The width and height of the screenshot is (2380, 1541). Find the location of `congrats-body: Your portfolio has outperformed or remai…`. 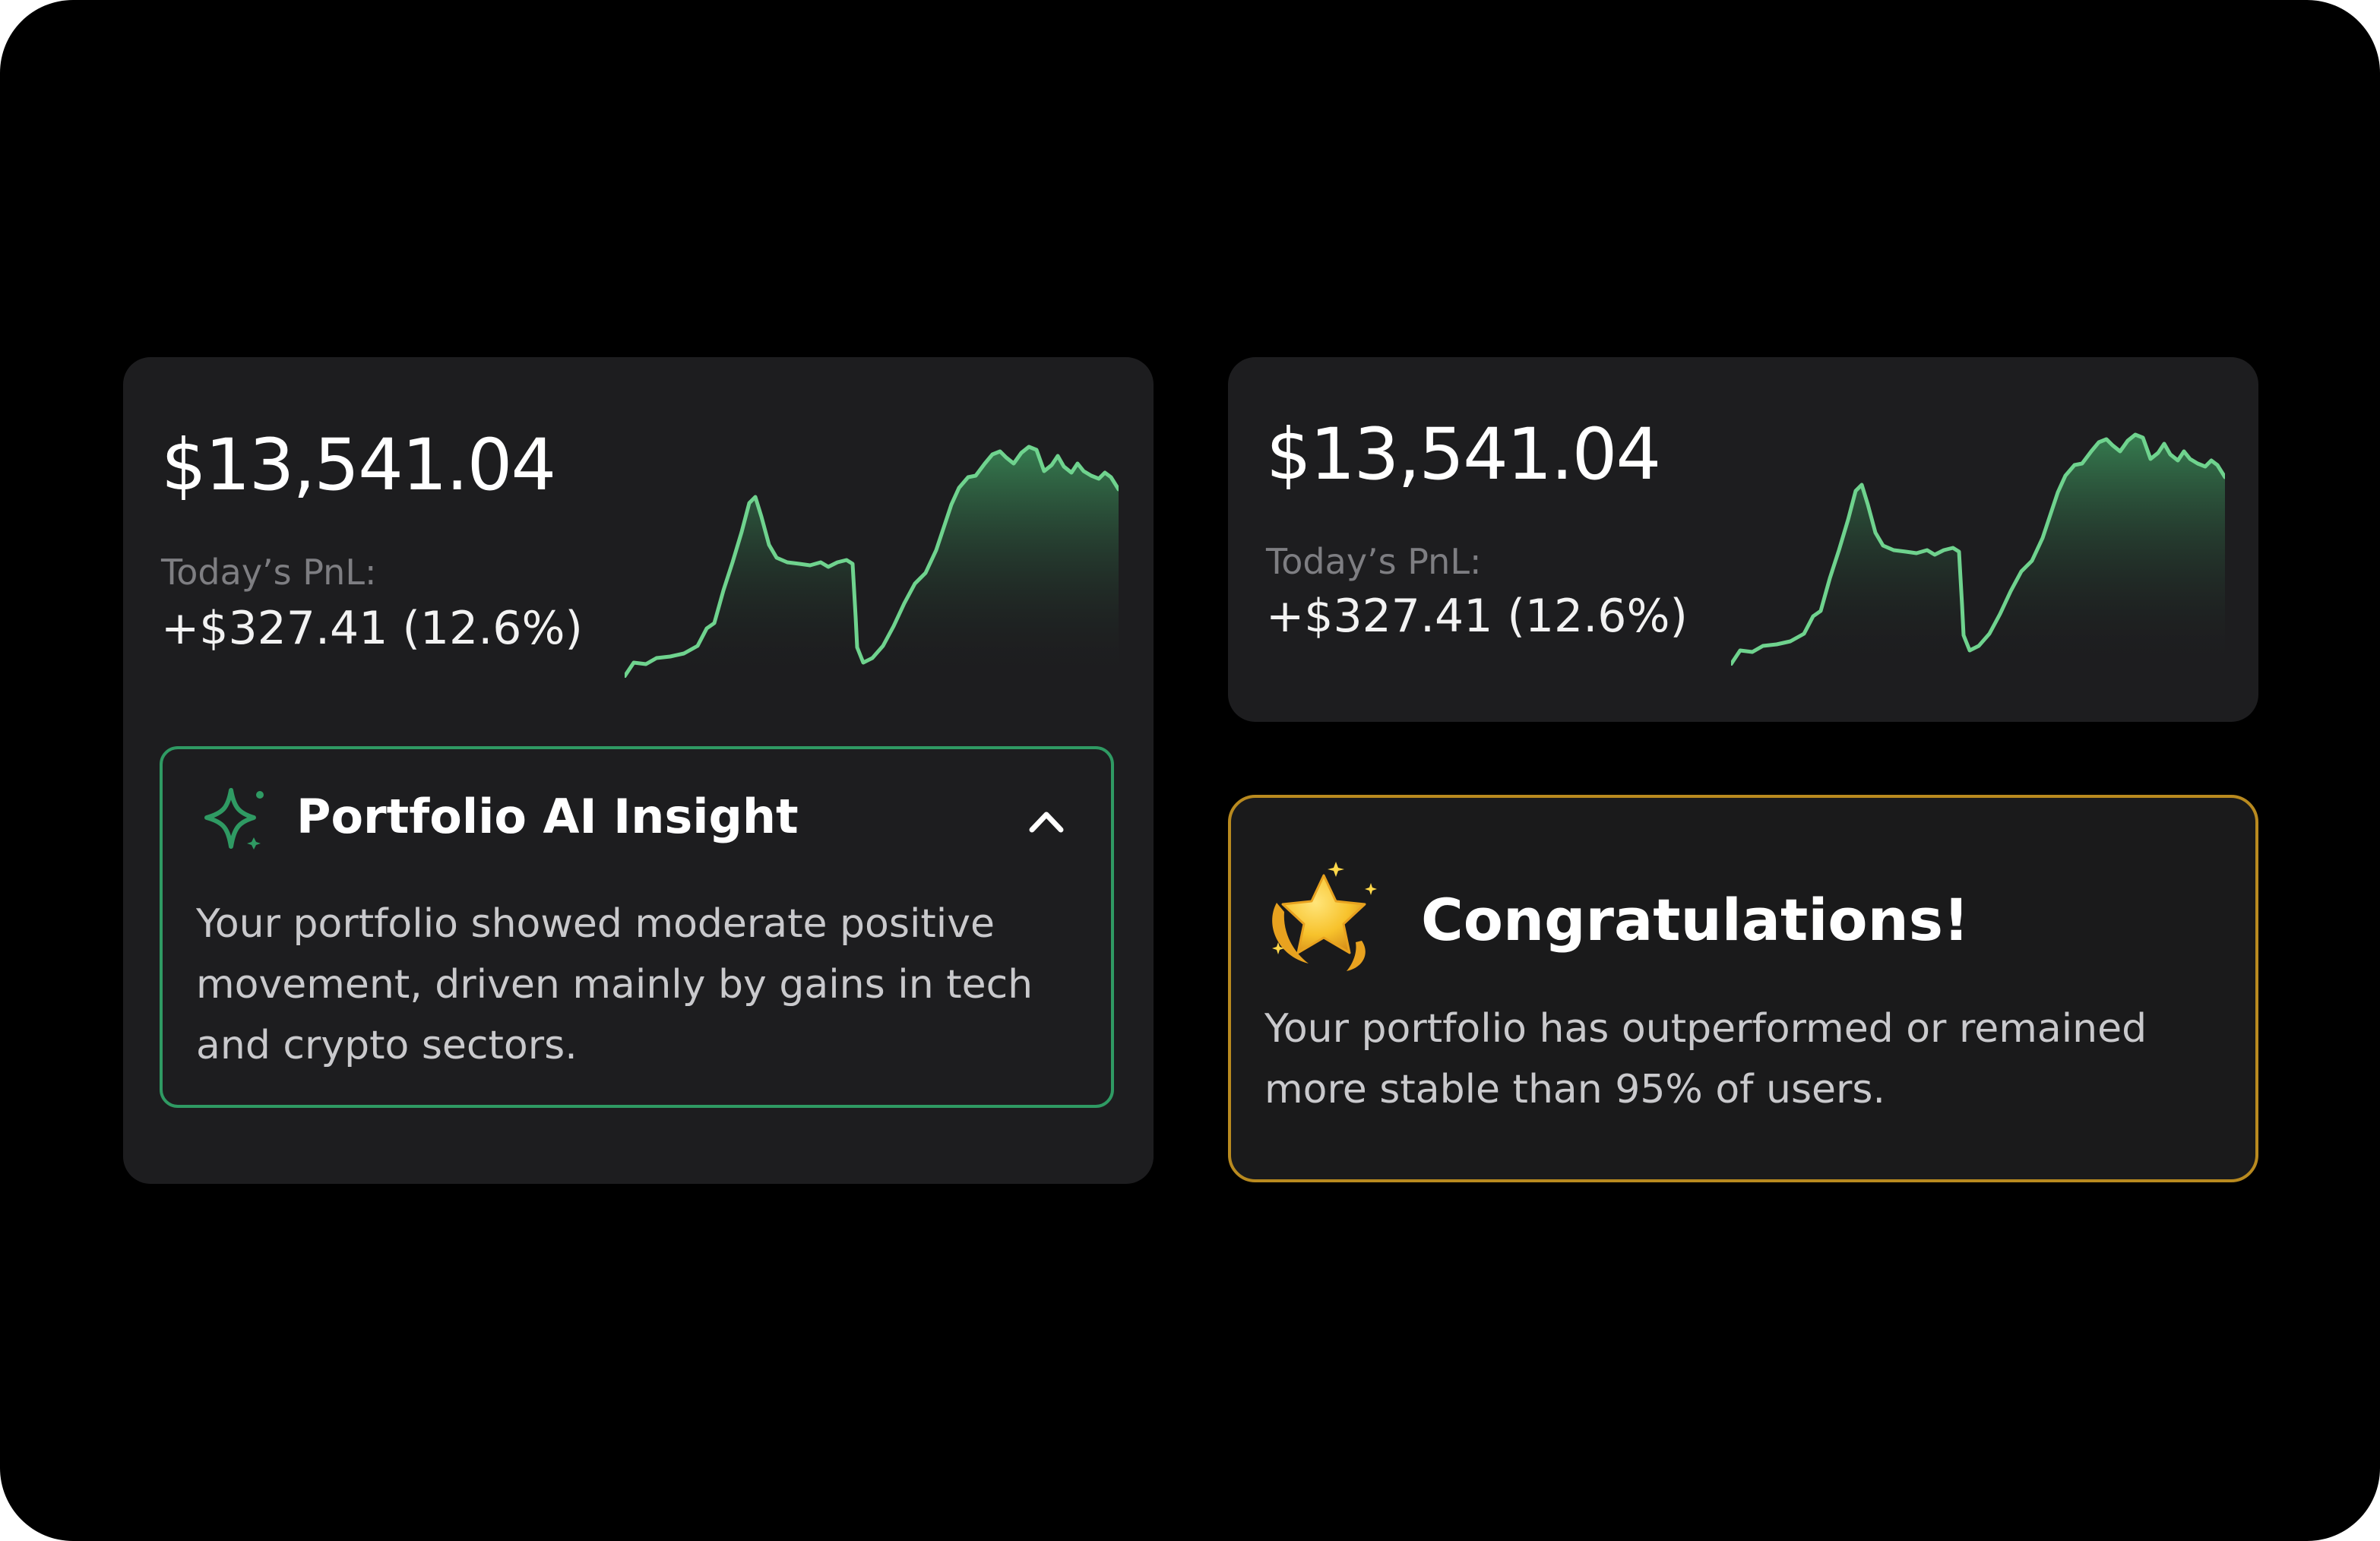

congrats-body: Your portfolio has outperformed or remai… is located at coordinates (1705, 1059).